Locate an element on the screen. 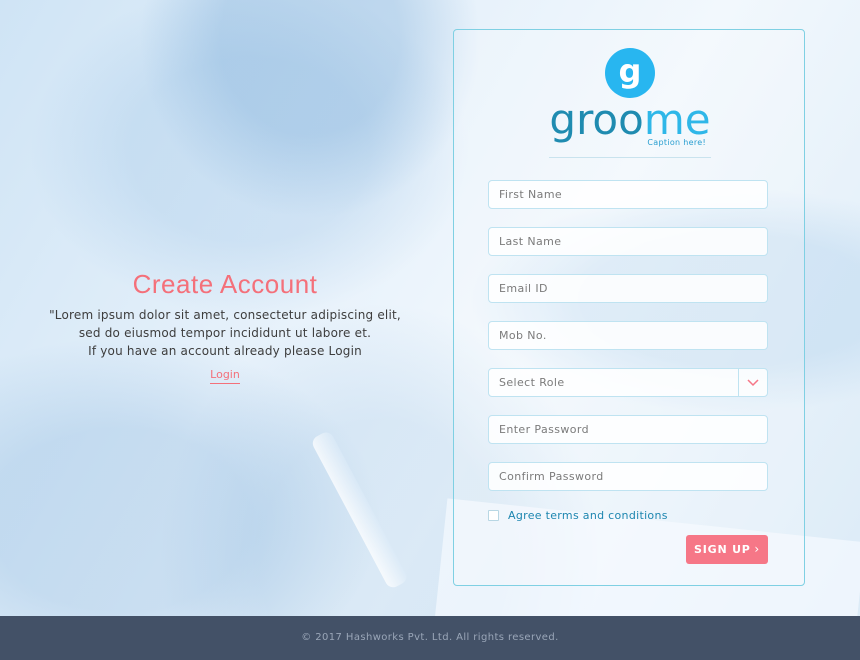  last-name-input is located at coordinates (628, 241).